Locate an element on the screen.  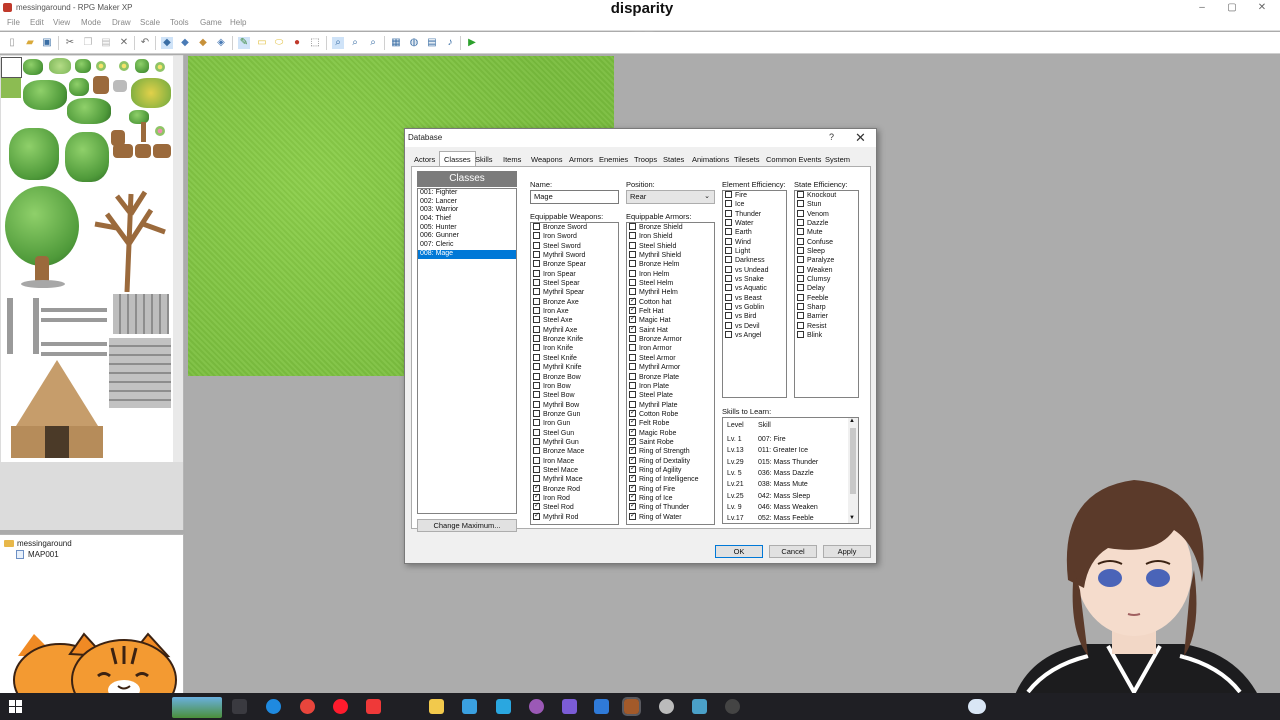
cut-icon: ✂ is located at coordinates (70, 43).